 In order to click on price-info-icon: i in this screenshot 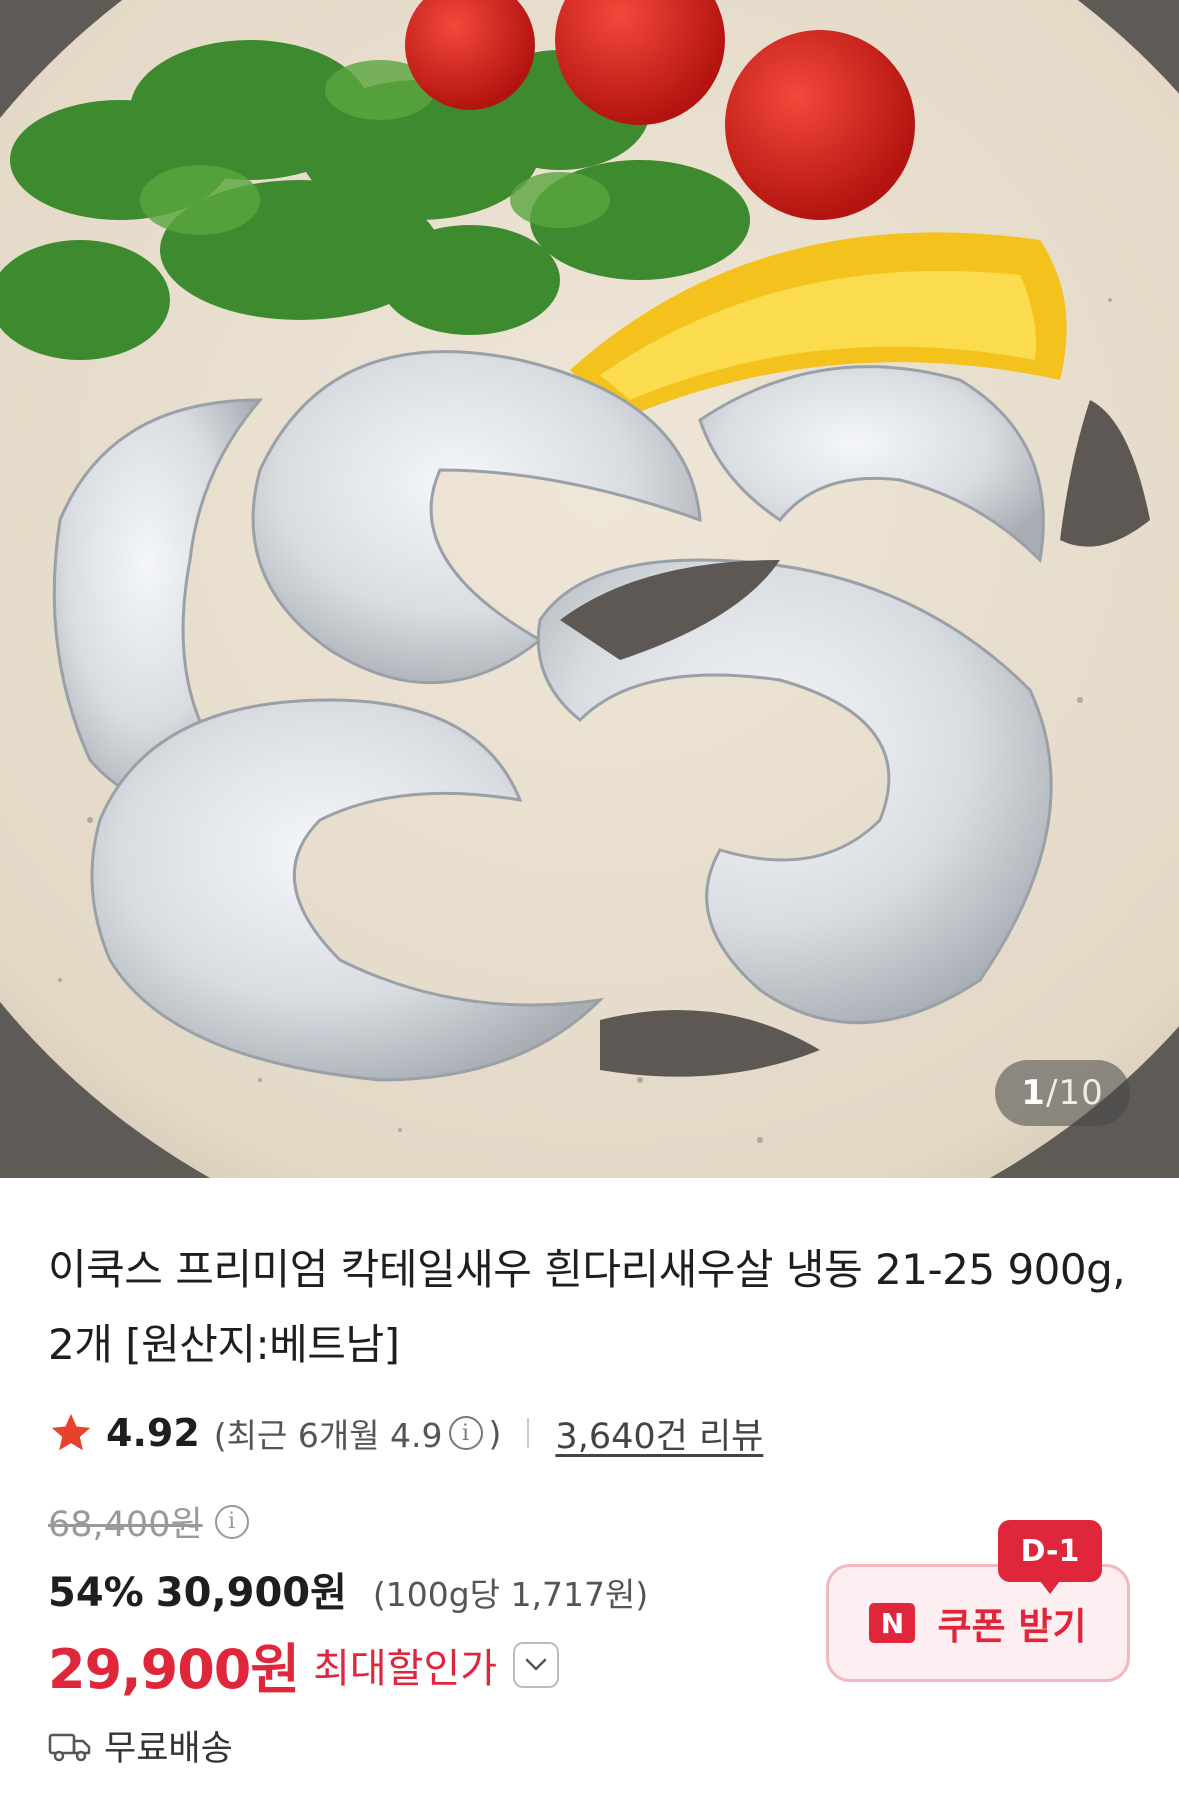, I will do `click(231, 1521)`.